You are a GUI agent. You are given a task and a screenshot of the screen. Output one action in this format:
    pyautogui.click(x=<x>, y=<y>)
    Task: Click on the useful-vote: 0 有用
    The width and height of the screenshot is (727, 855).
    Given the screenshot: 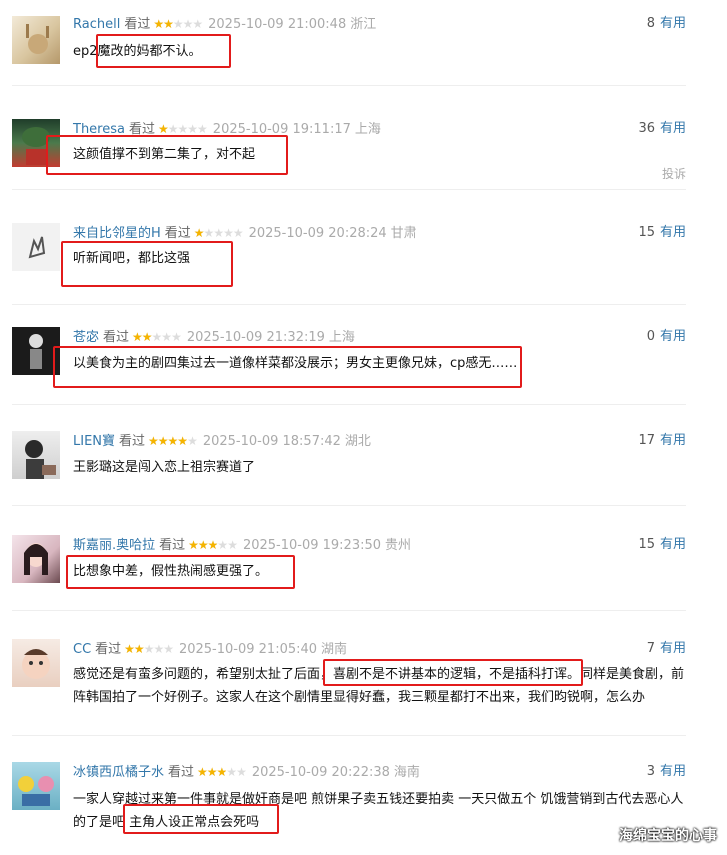 What is the action you would take?
    pyautogui.click(x=666, y=337)
    